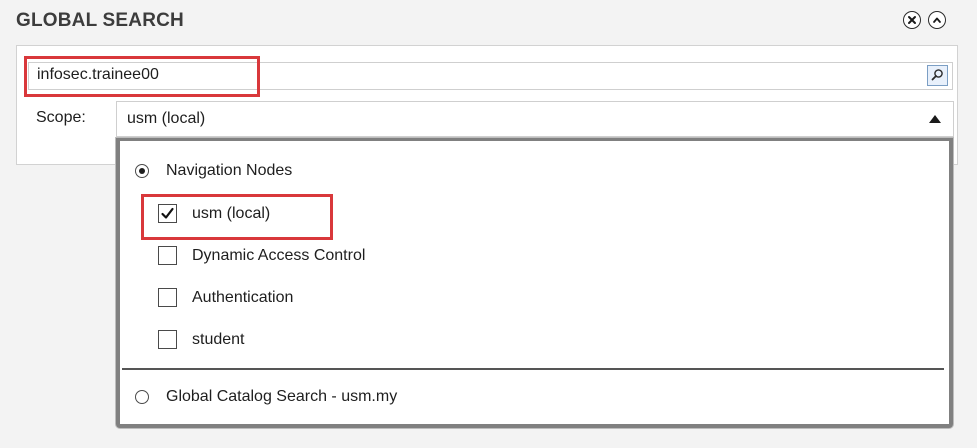  I want to click on global-catalog-label: Global Catalog Search - usm.my, so click(281, 397).